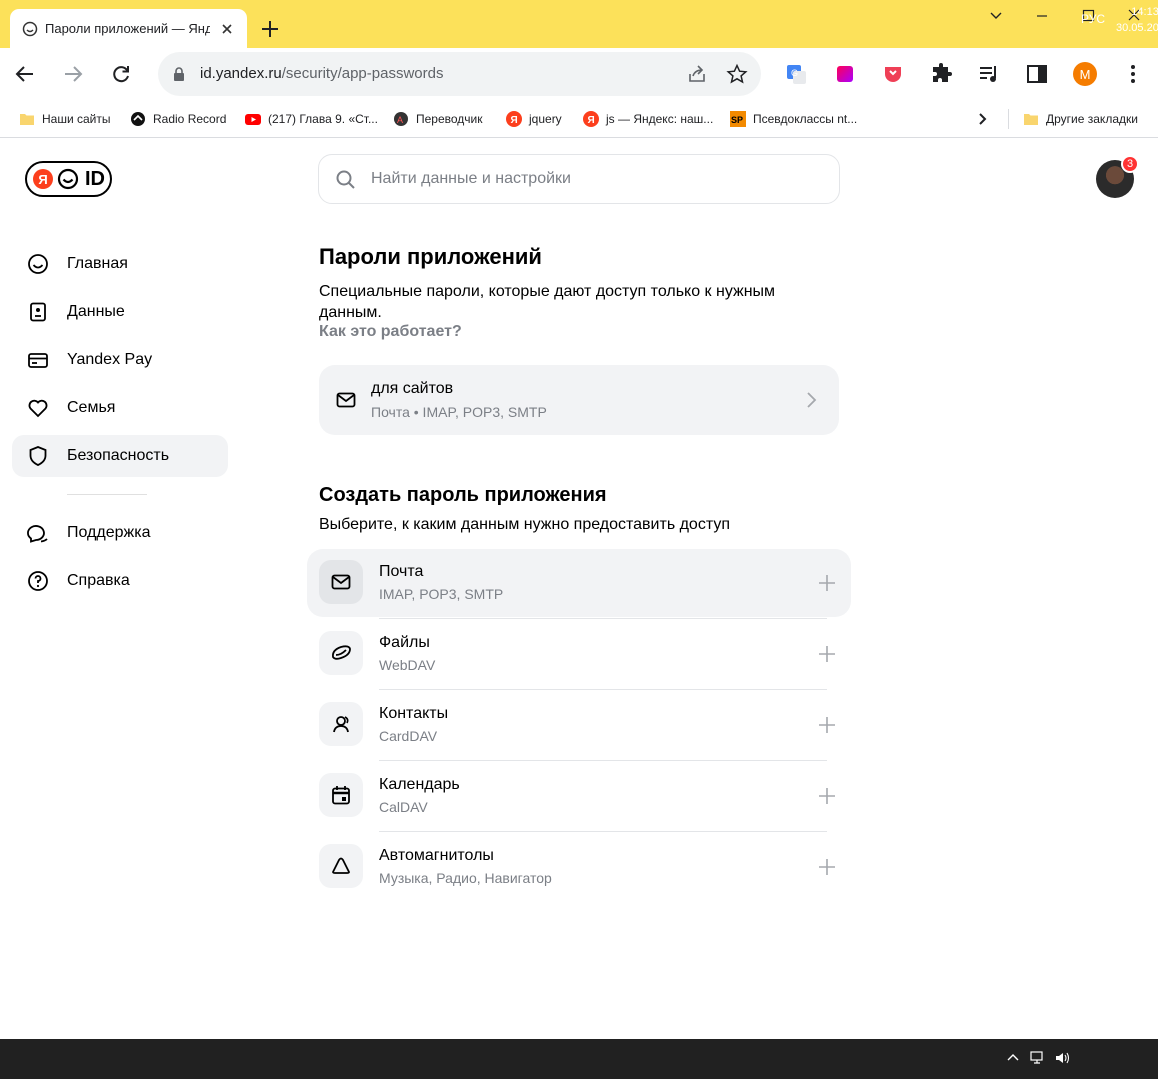 The image size is (1158, 1079). What do you see at coordinates (737, 74) in the screenshot?
I see `bookmark-star-icon` at bounding box center [737, 74].